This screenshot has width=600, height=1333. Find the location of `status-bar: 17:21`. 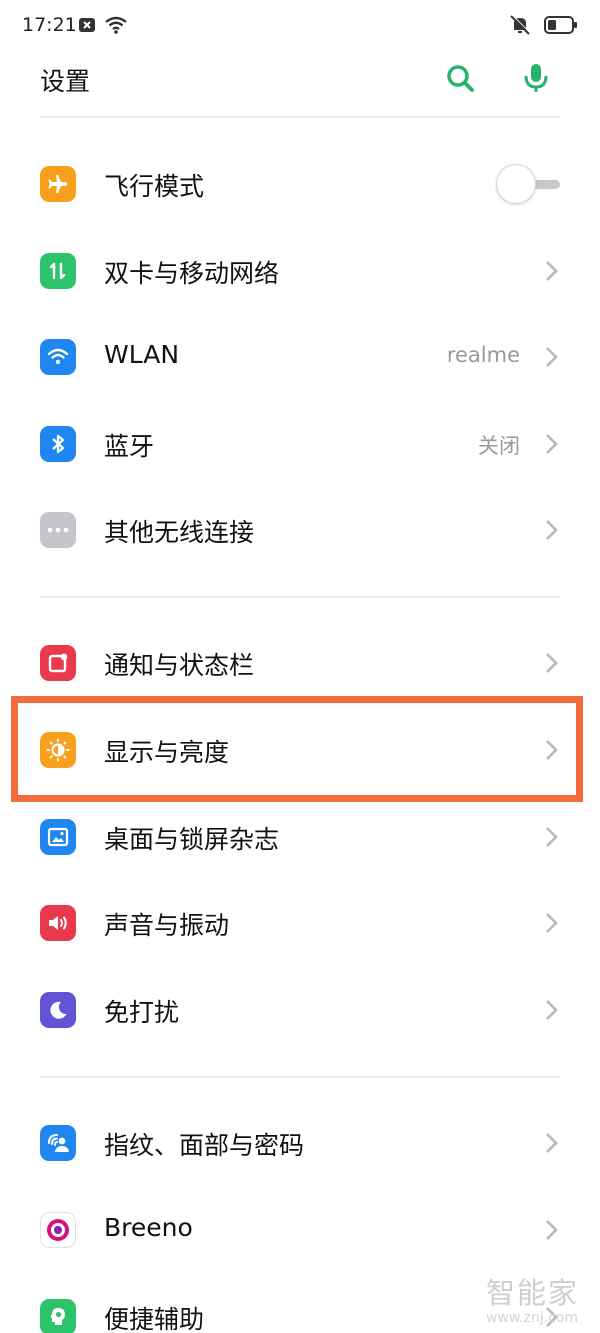

status-bar: 17:21 is located at coordinates (300, 26).